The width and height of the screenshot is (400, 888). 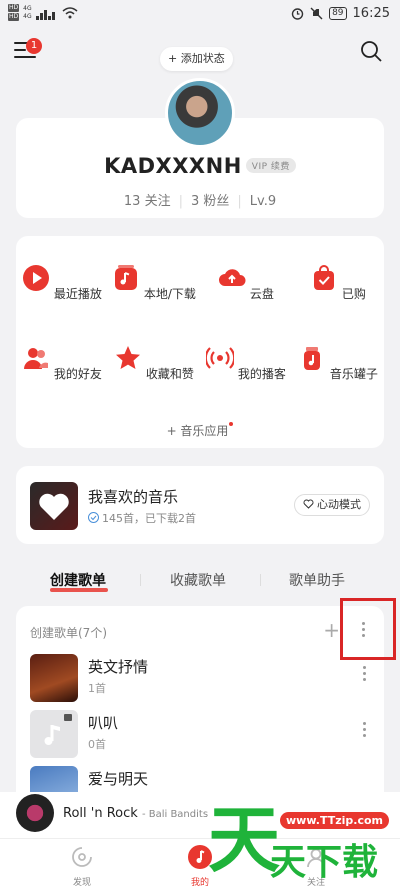 I want to click on wifi-icon, so click(x=70, y=12).